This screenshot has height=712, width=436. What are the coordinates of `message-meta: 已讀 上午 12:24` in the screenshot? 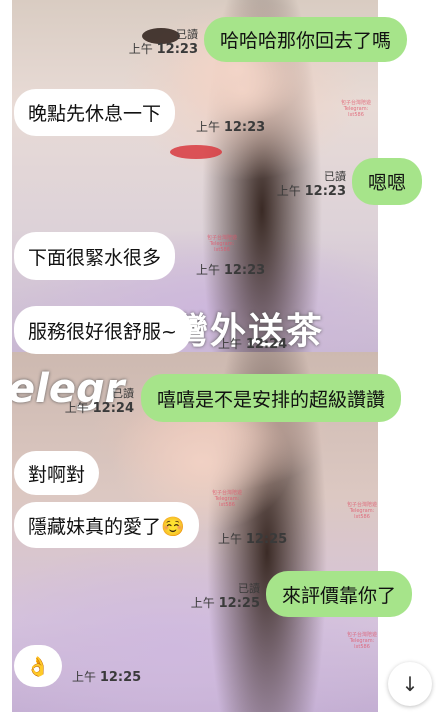 It's located at (97, 401).